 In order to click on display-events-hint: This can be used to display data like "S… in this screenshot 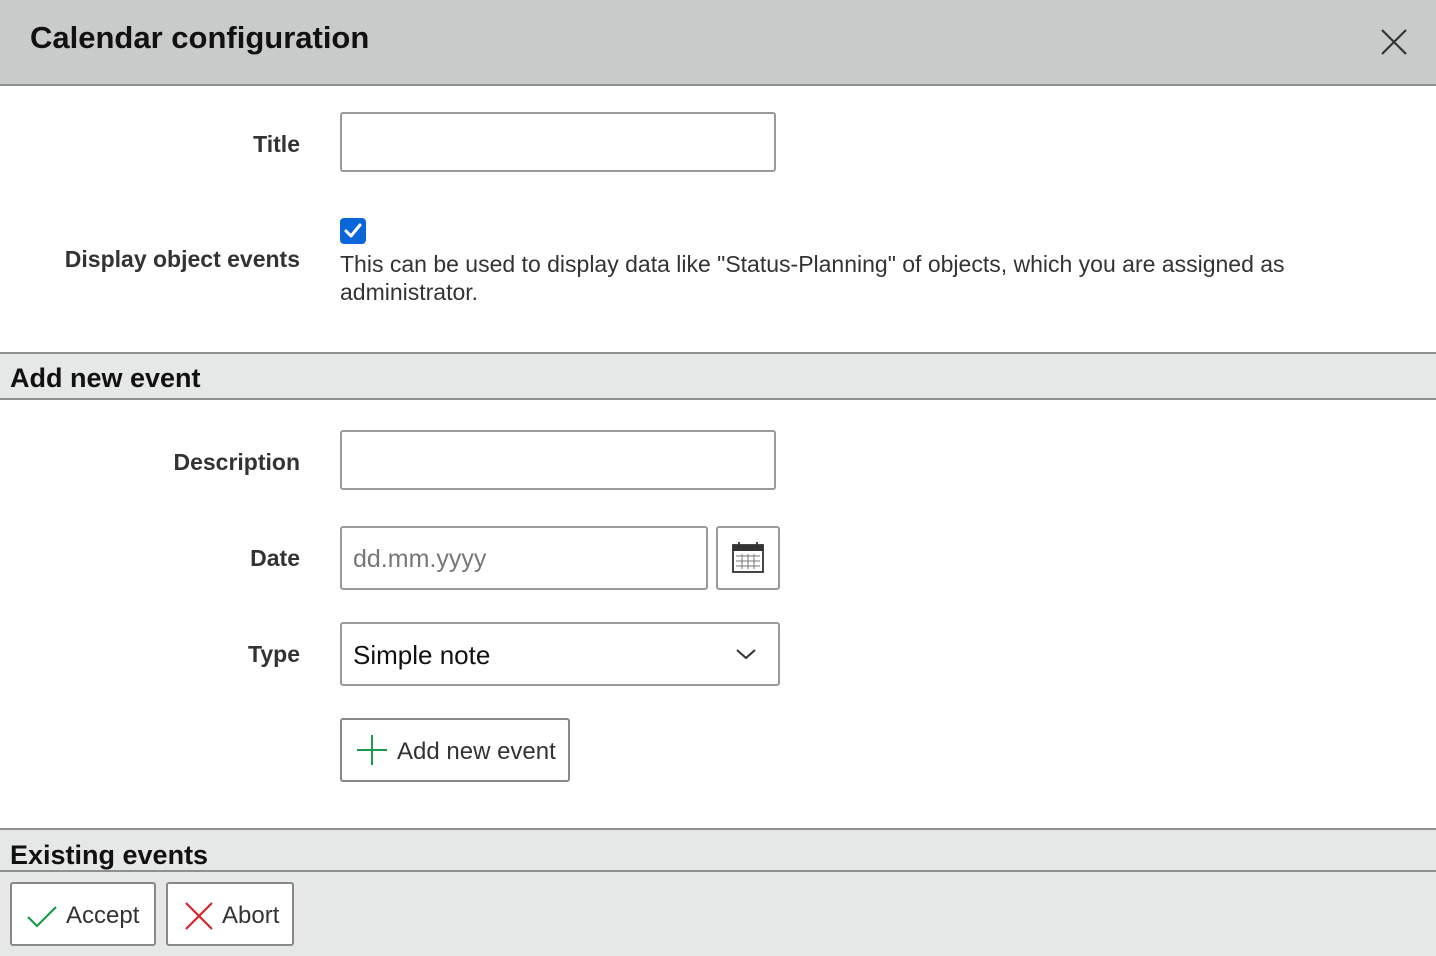, I will do `click(812, 278)`.